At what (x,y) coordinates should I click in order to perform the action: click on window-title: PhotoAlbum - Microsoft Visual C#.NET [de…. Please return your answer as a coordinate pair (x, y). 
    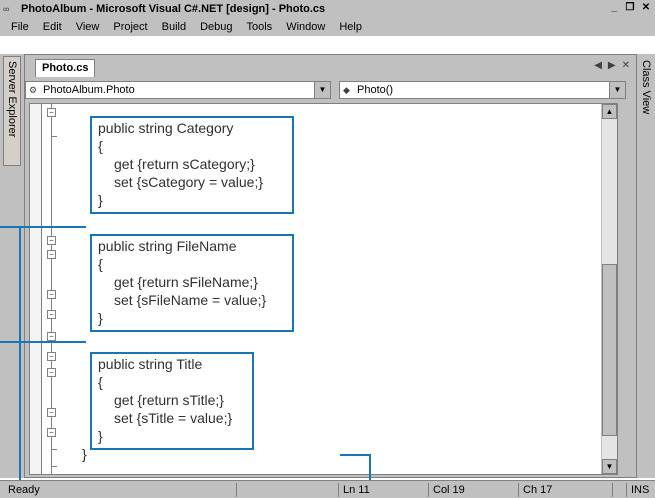
    Looking at the image, I should click on (173, 9).